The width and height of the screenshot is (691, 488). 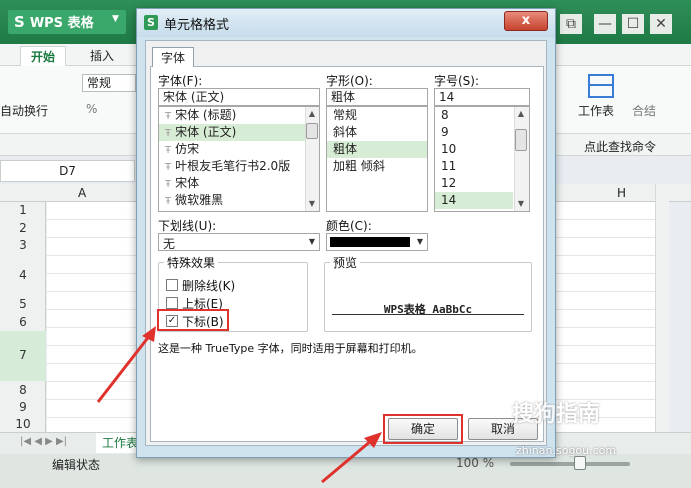 What do you see at coordinates (124, 368) in the screenshot?
I see `arrow-line-to-subscript` at bounding box center [124, 368].